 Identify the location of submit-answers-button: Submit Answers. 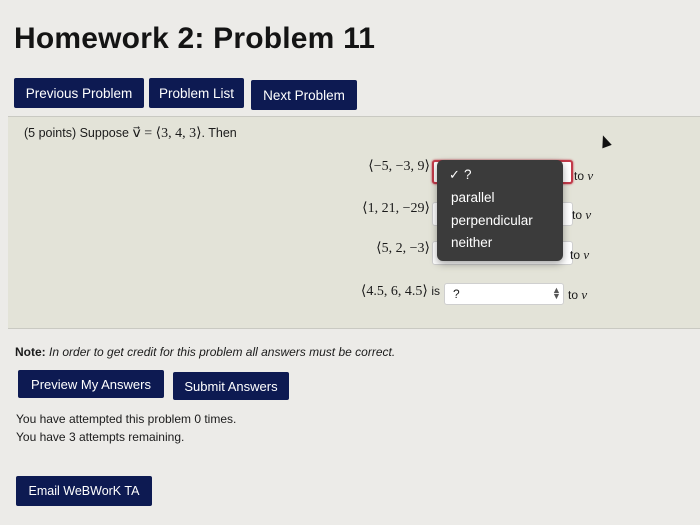
(231, 386).